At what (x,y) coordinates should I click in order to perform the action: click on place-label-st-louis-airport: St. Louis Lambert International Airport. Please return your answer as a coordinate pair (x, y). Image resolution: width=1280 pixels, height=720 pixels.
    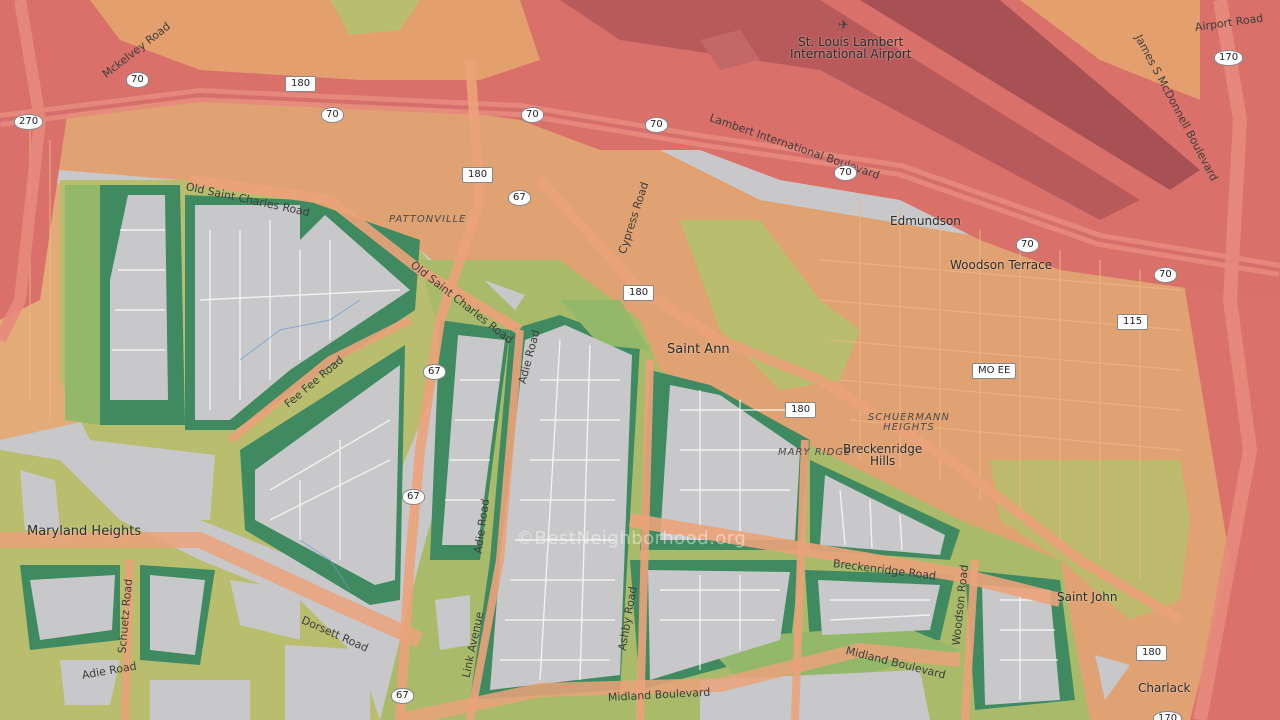
    Looking at the image, I should click on (851, 48).